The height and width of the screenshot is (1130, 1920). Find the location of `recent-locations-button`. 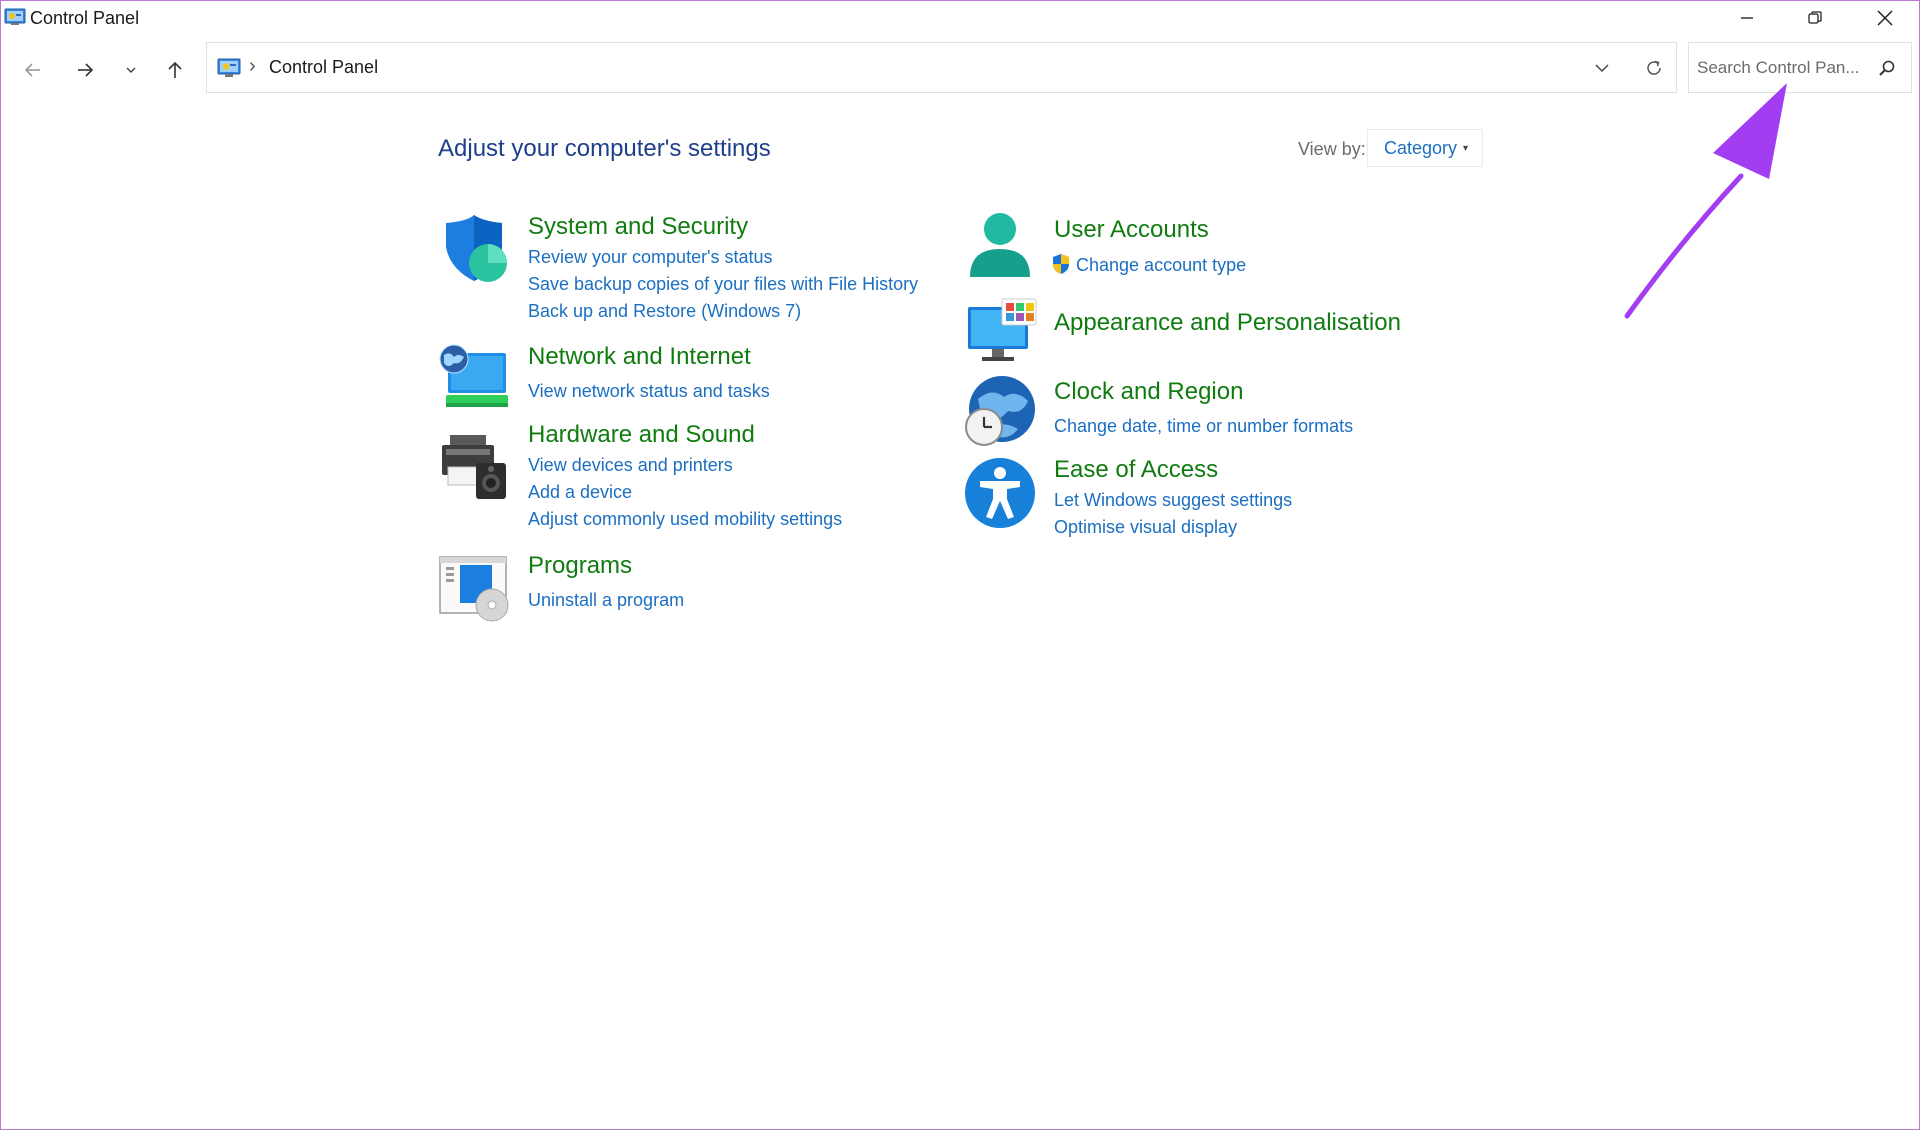

recent-locations-button is located at coordinates (131, 70).